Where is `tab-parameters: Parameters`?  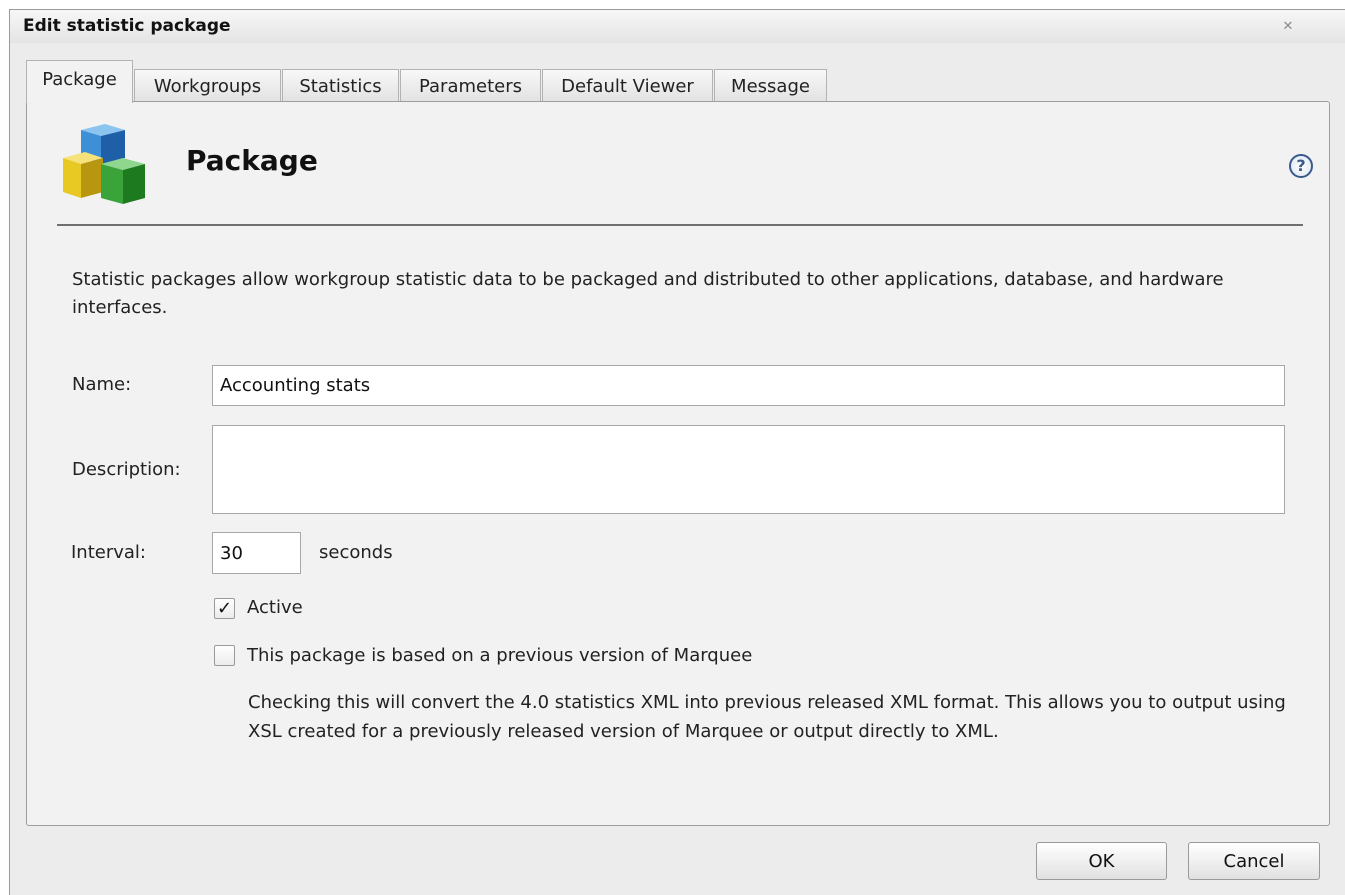
tab-parameters: Parameters is located at coordinates (470, 85).